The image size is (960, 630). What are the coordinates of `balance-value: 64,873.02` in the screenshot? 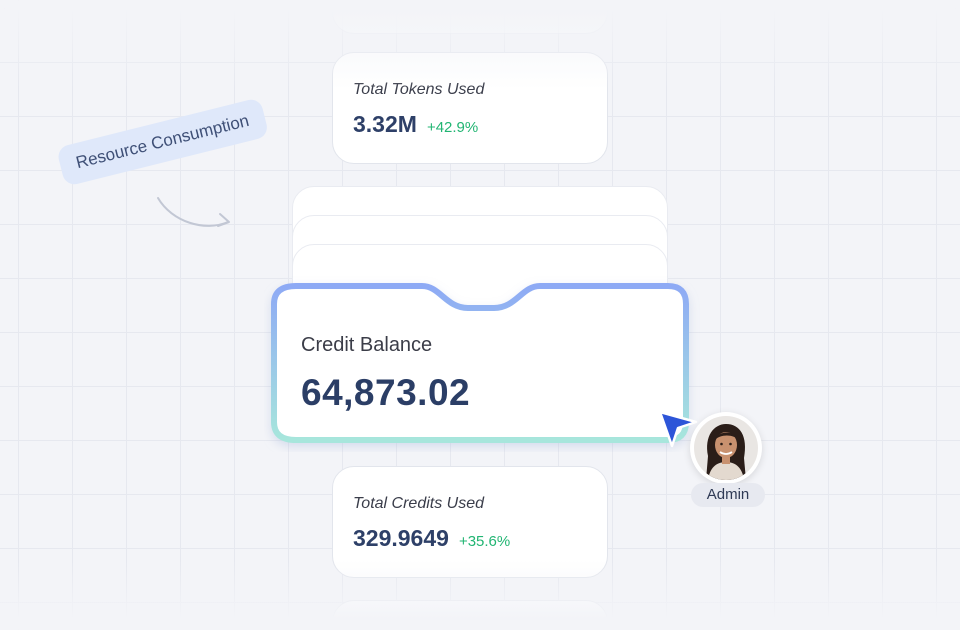 It's located at (386, 392).